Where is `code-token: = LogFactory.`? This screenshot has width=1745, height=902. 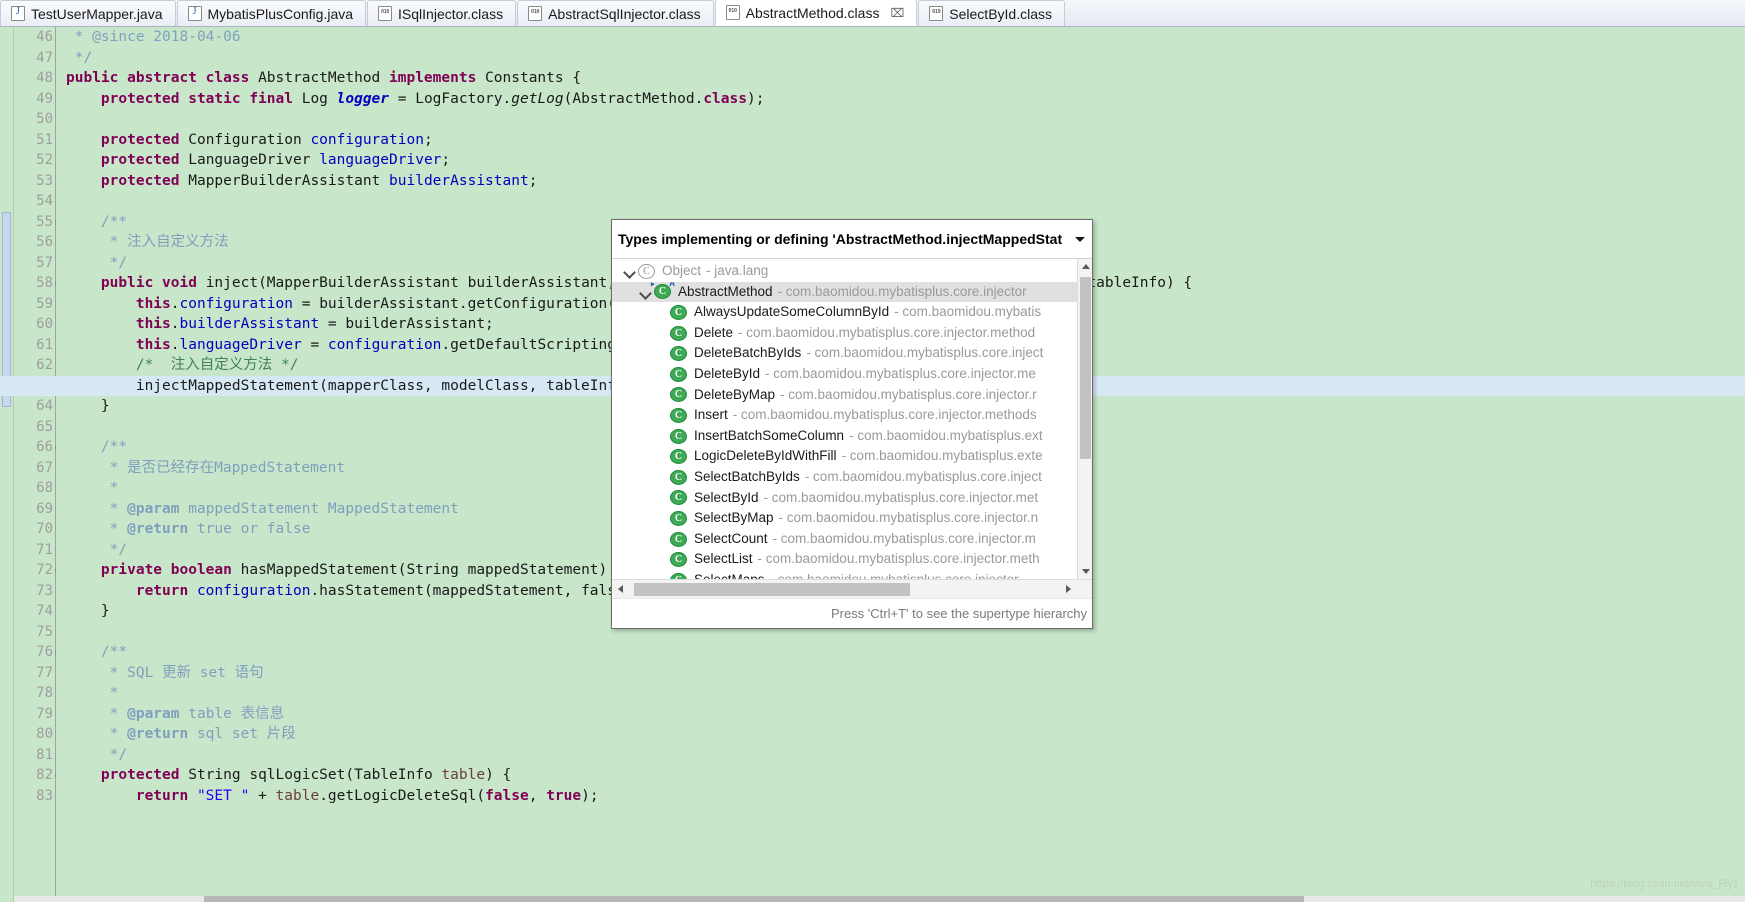 code-token: = LogFactory. is located at coordinates (450, 98).